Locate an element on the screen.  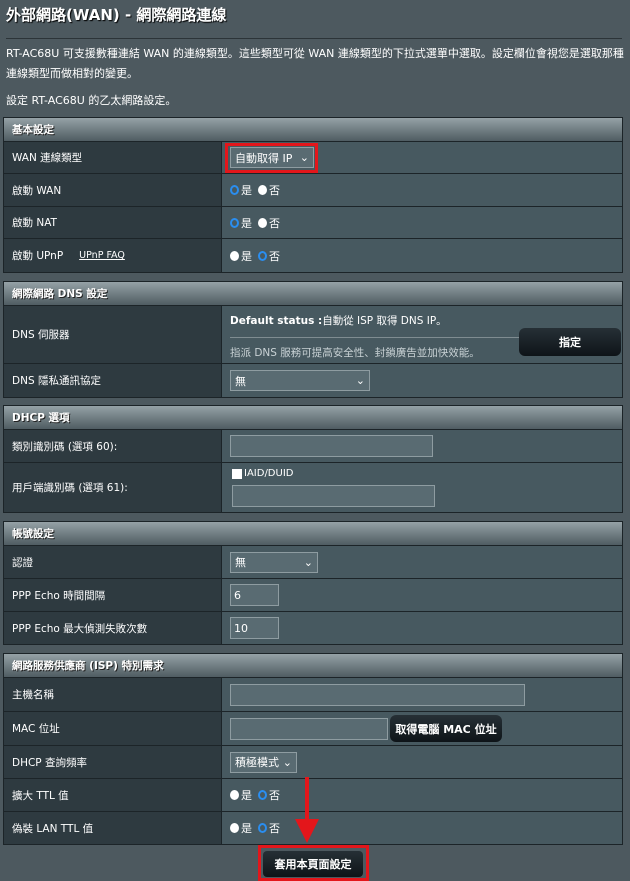
assign-dns-button: 指定 is located at coordinates (570, 342).